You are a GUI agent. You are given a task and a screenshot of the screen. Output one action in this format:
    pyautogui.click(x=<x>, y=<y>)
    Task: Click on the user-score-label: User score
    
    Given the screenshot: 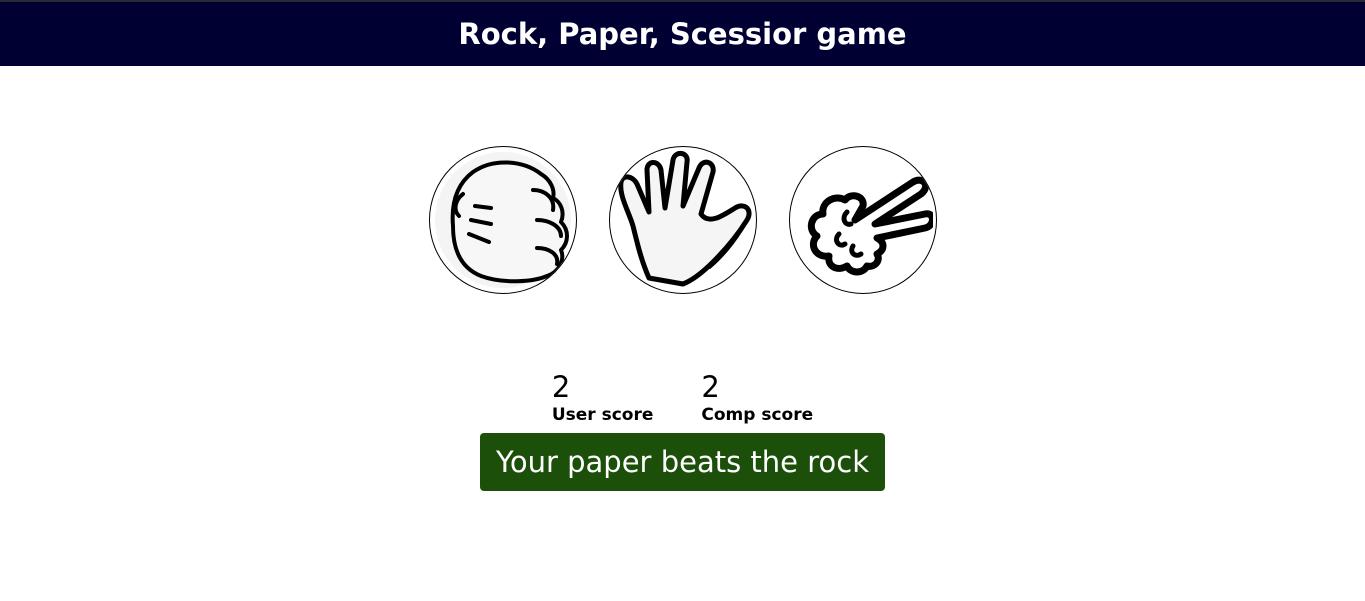 What is the action you would take?
    pyautogui.click(x=602, y=415)
    